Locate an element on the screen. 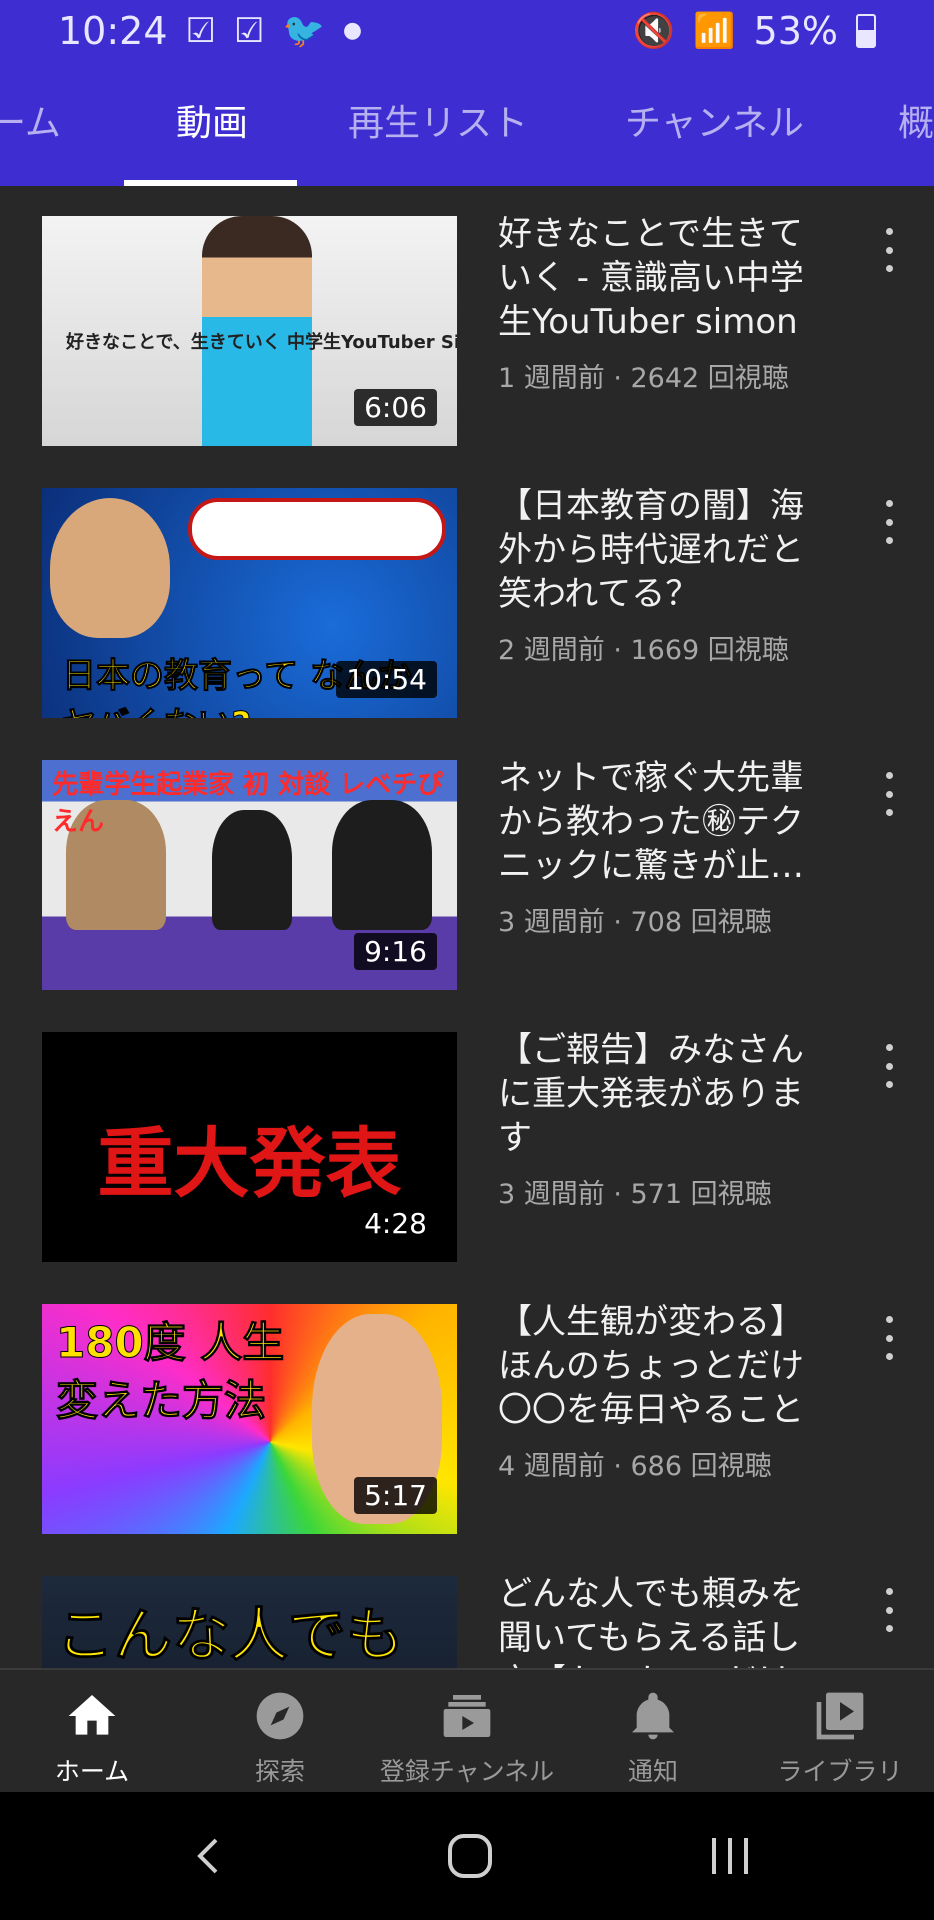 This screenshot has height=1920, width=934. tab-home: ーム is located at coordinates (30, 124).